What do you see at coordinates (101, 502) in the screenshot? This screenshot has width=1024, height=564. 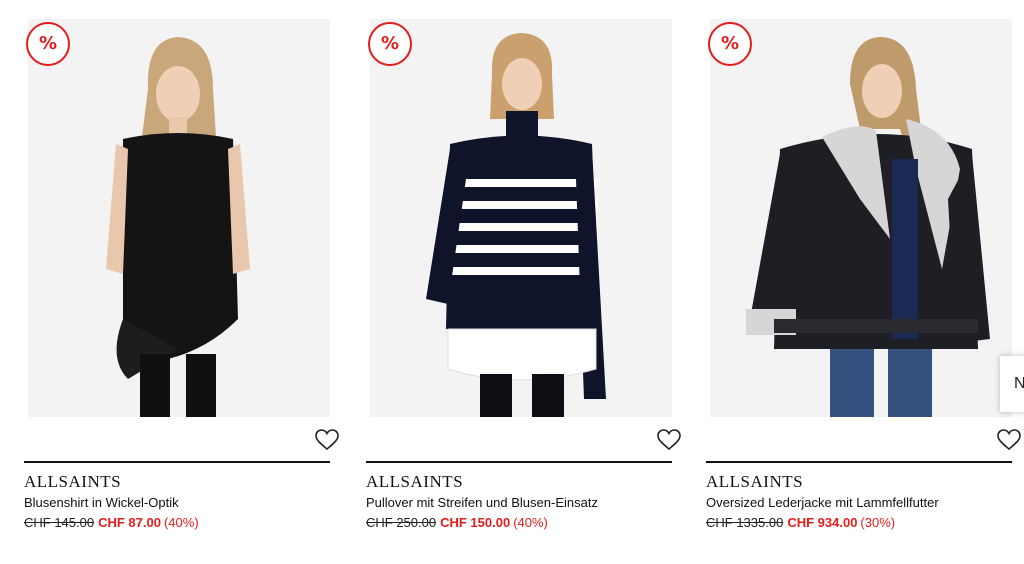 I see `product-name: Blusenshirt in Wickel-Optik` at bounding box center [101, 502].